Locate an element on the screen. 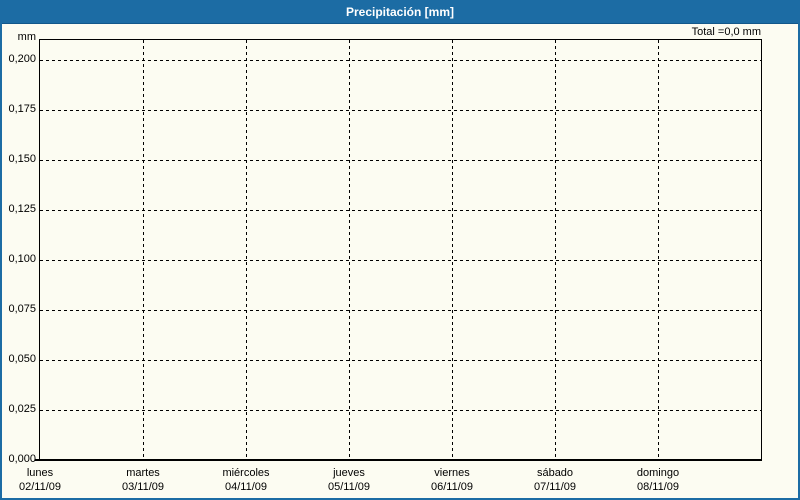  day-label: domingo 08/11/09 is located at coordinates (658, 480).